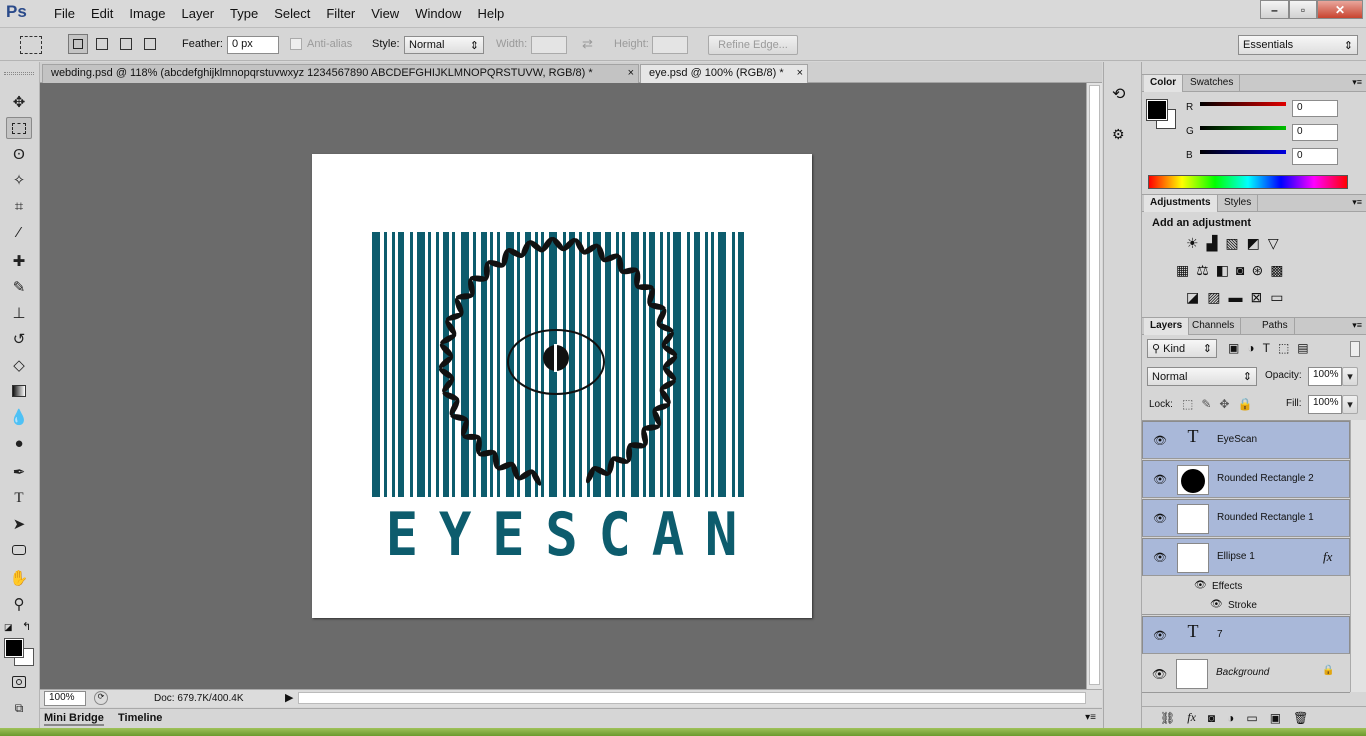 The width and height of the screenshot is (1366, 736). Describe the element at coordinates (198, 13) in the screenshot. I see `menu-layer: Layer` at that location.